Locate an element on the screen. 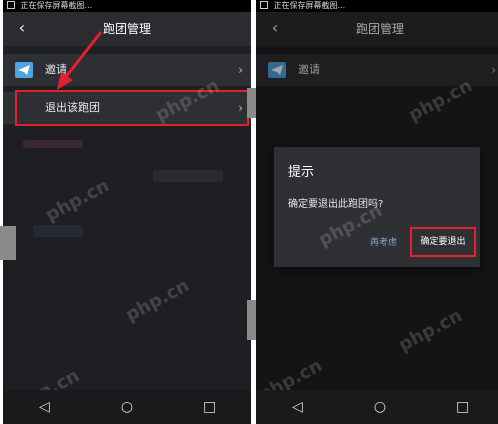 Image resolution: width=498 pixels, height=424 pixels. confirm-dialog: 提示 确定要退出此跑团吗? 再考虑 确定要退出 is located at coordinates (377, 207).